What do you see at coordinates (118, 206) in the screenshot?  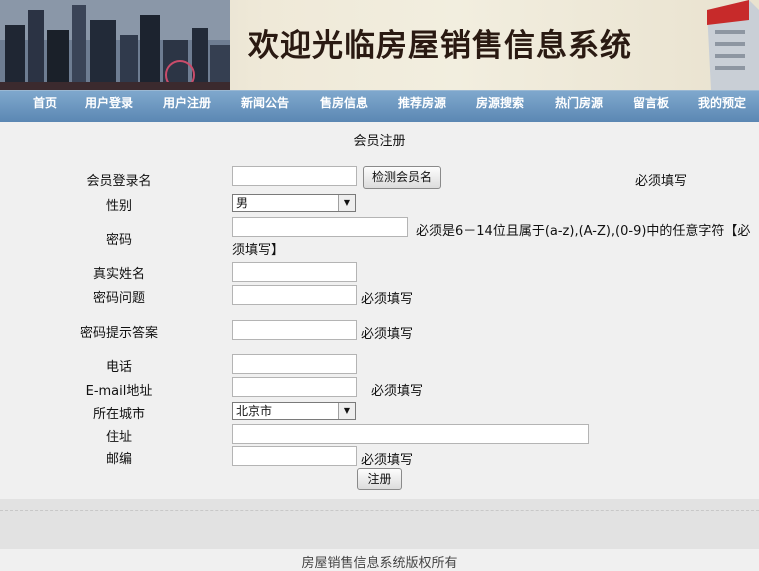 I see `gender-label: 性别` at bounding box center [118, 206].